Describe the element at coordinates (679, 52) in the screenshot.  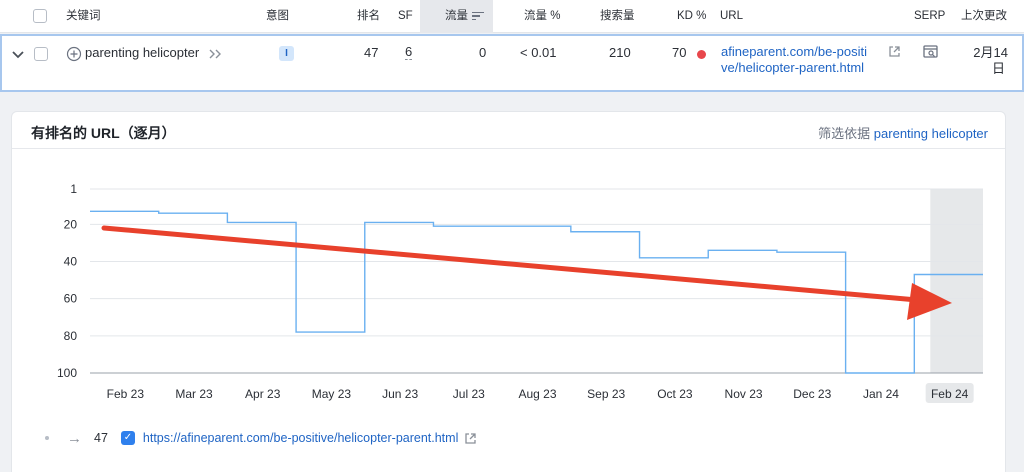
I see `kd-value: 70` at that location.